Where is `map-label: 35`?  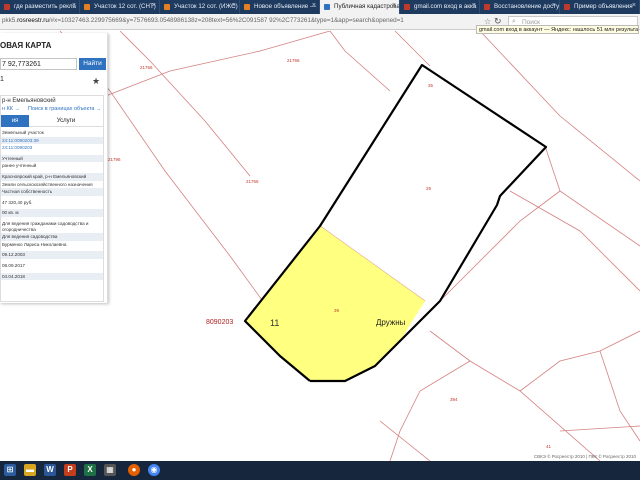 map-label: 35 is located at coordinates (431, 85).